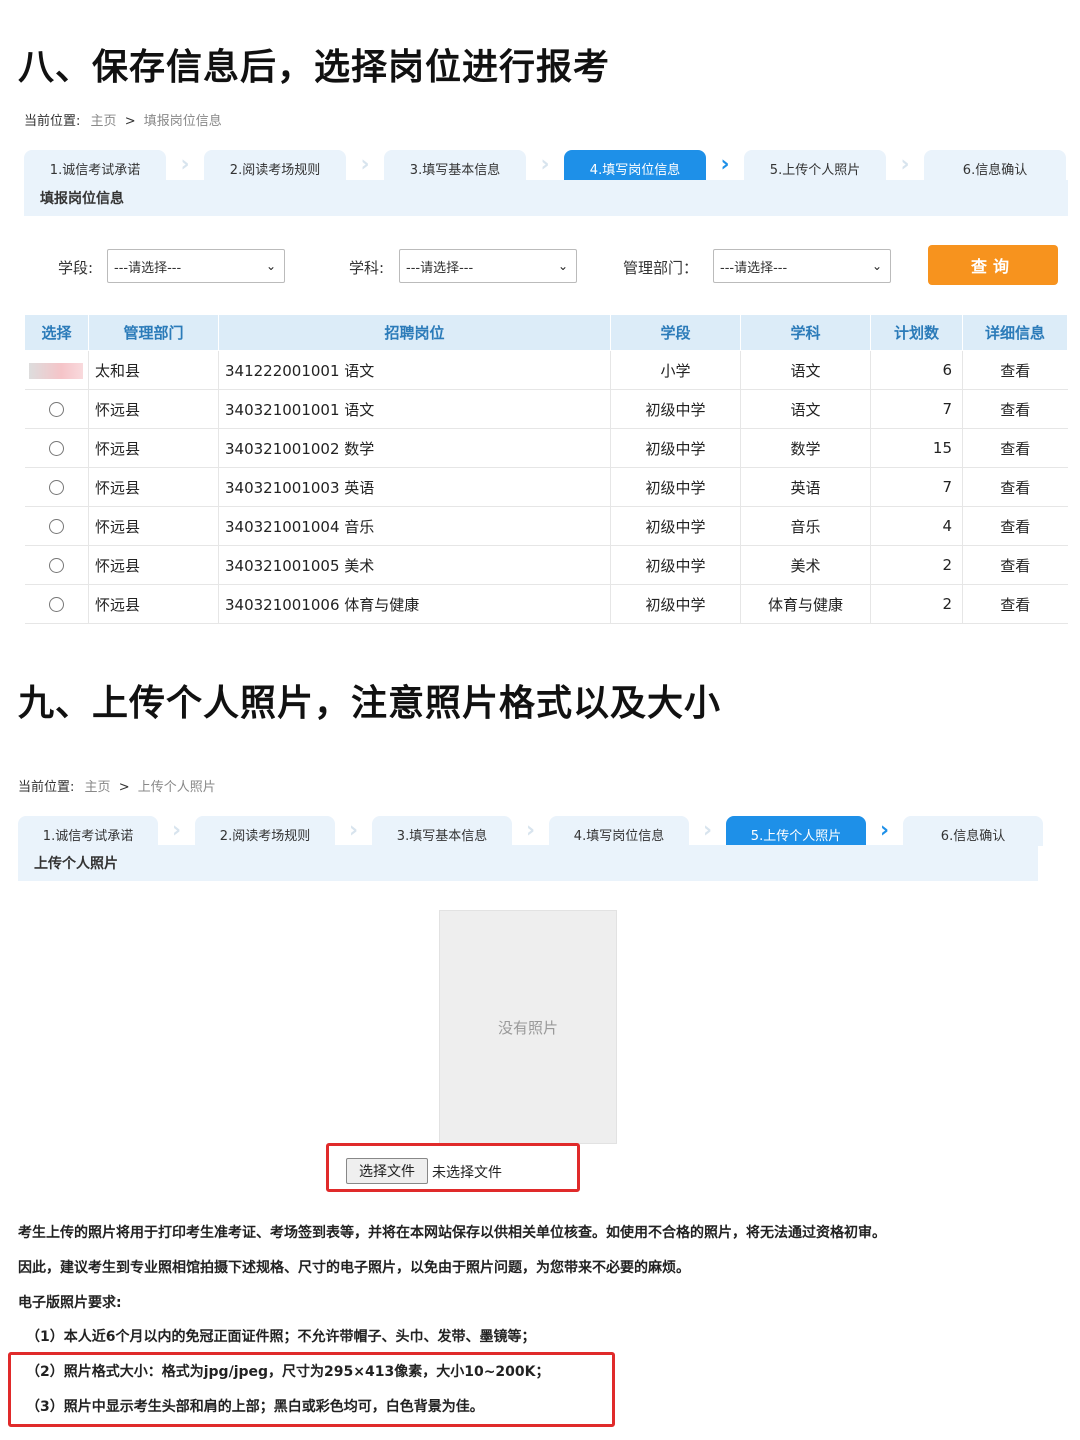 This screenshot has width=1080, height=1440. What do you see at coordinates (916, 448) in the screenshot?
I see `plan-count-cell: 15` at bounding box center [916, 448].